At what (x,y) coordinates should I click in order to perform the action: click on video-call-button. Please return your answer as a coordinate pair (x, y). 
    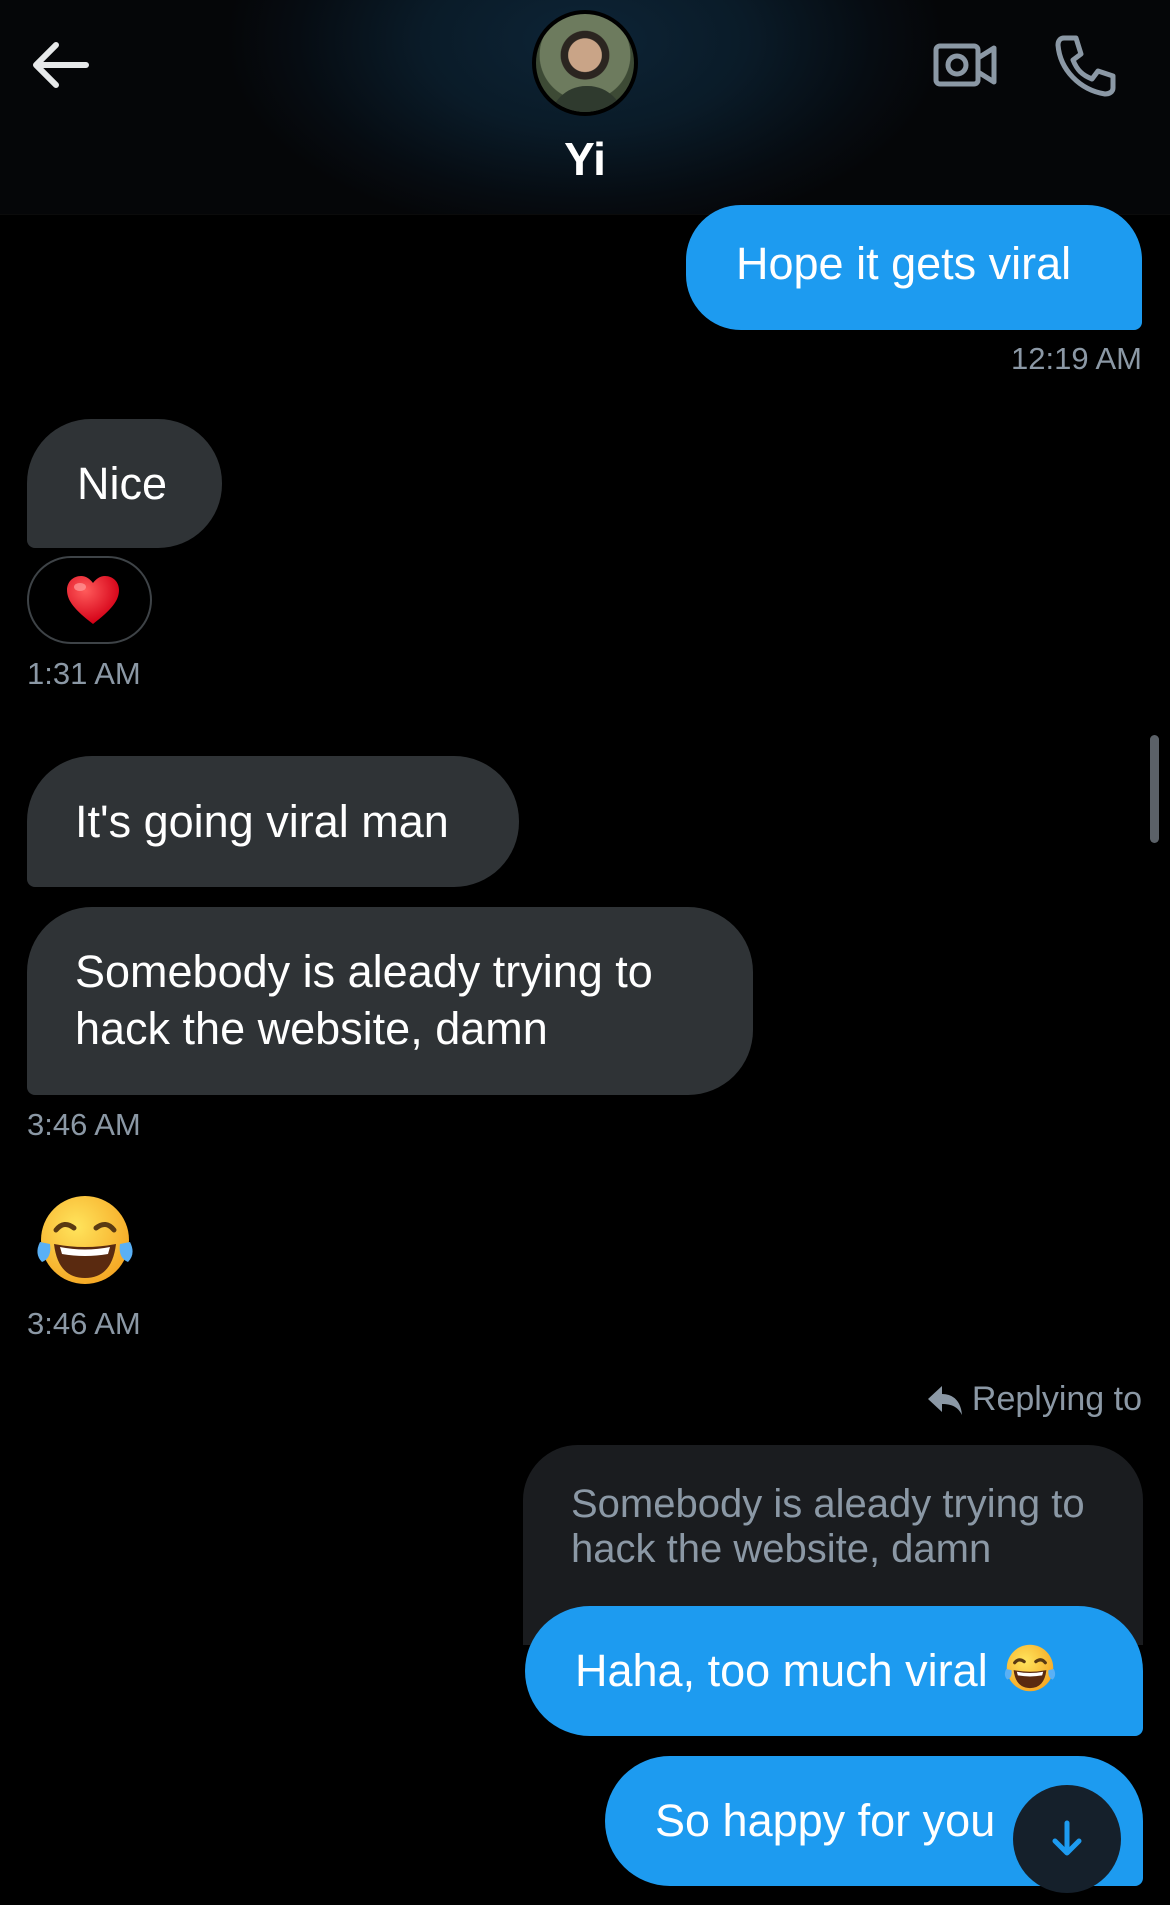
    Looking at the image, I should click on (965, 65).